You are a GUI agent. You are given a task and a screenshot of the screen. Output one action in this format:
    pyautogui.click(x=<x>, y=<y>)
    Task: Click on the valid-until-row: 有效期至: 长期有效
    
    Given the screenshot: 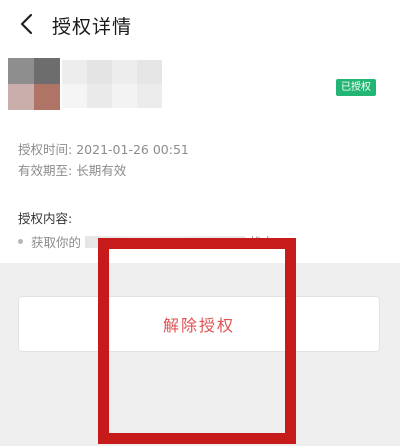 What is the action you would take?
    pyautogui.click(x=72, y=169)
    